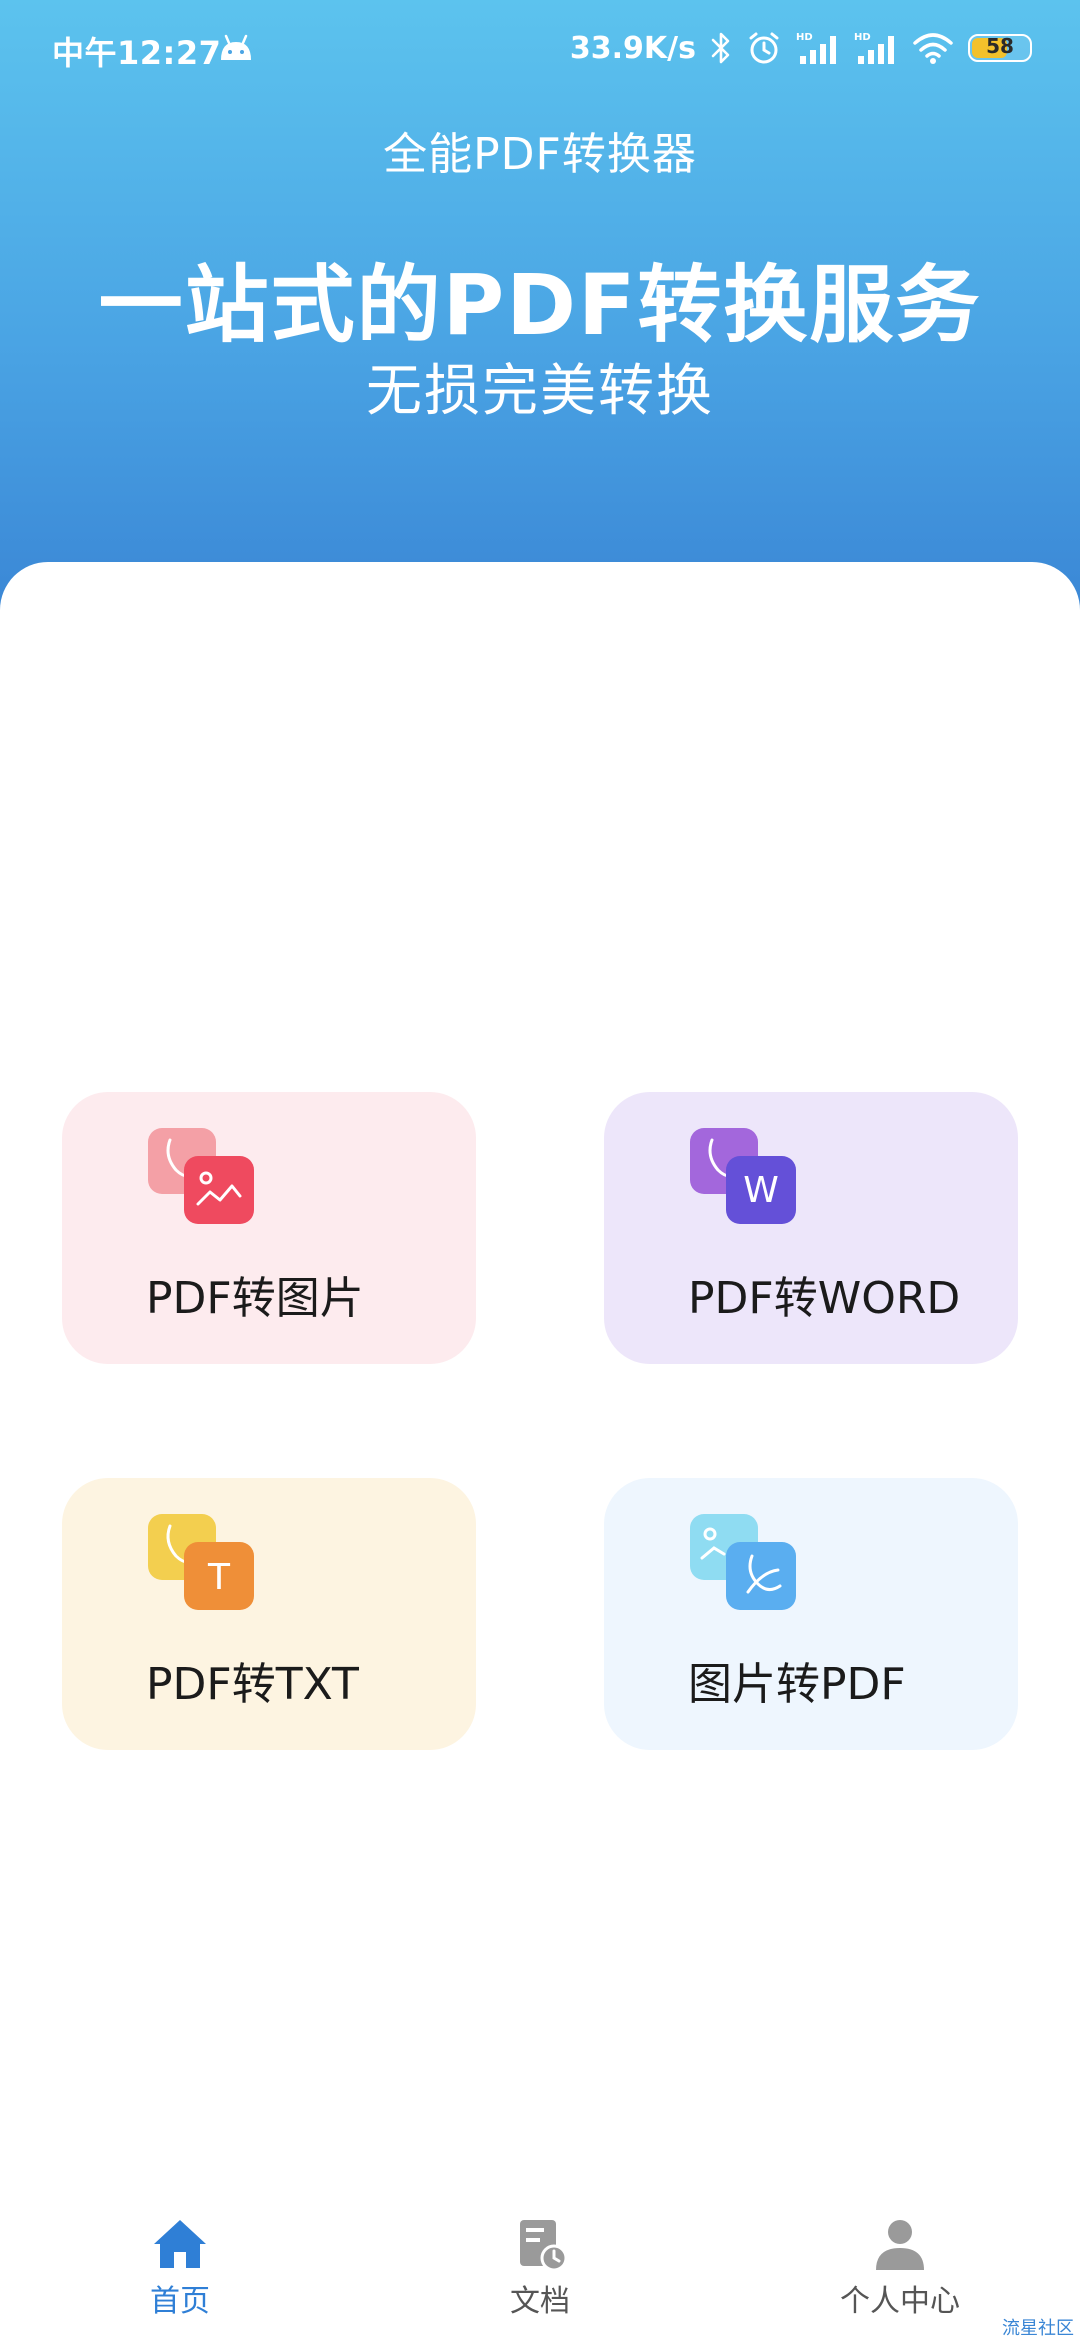 This screenshot has height=2340, width=1080. Describe the element at coordinates (540, 391) in the screenshot. I see `subline: 无损完美转换` at that location.